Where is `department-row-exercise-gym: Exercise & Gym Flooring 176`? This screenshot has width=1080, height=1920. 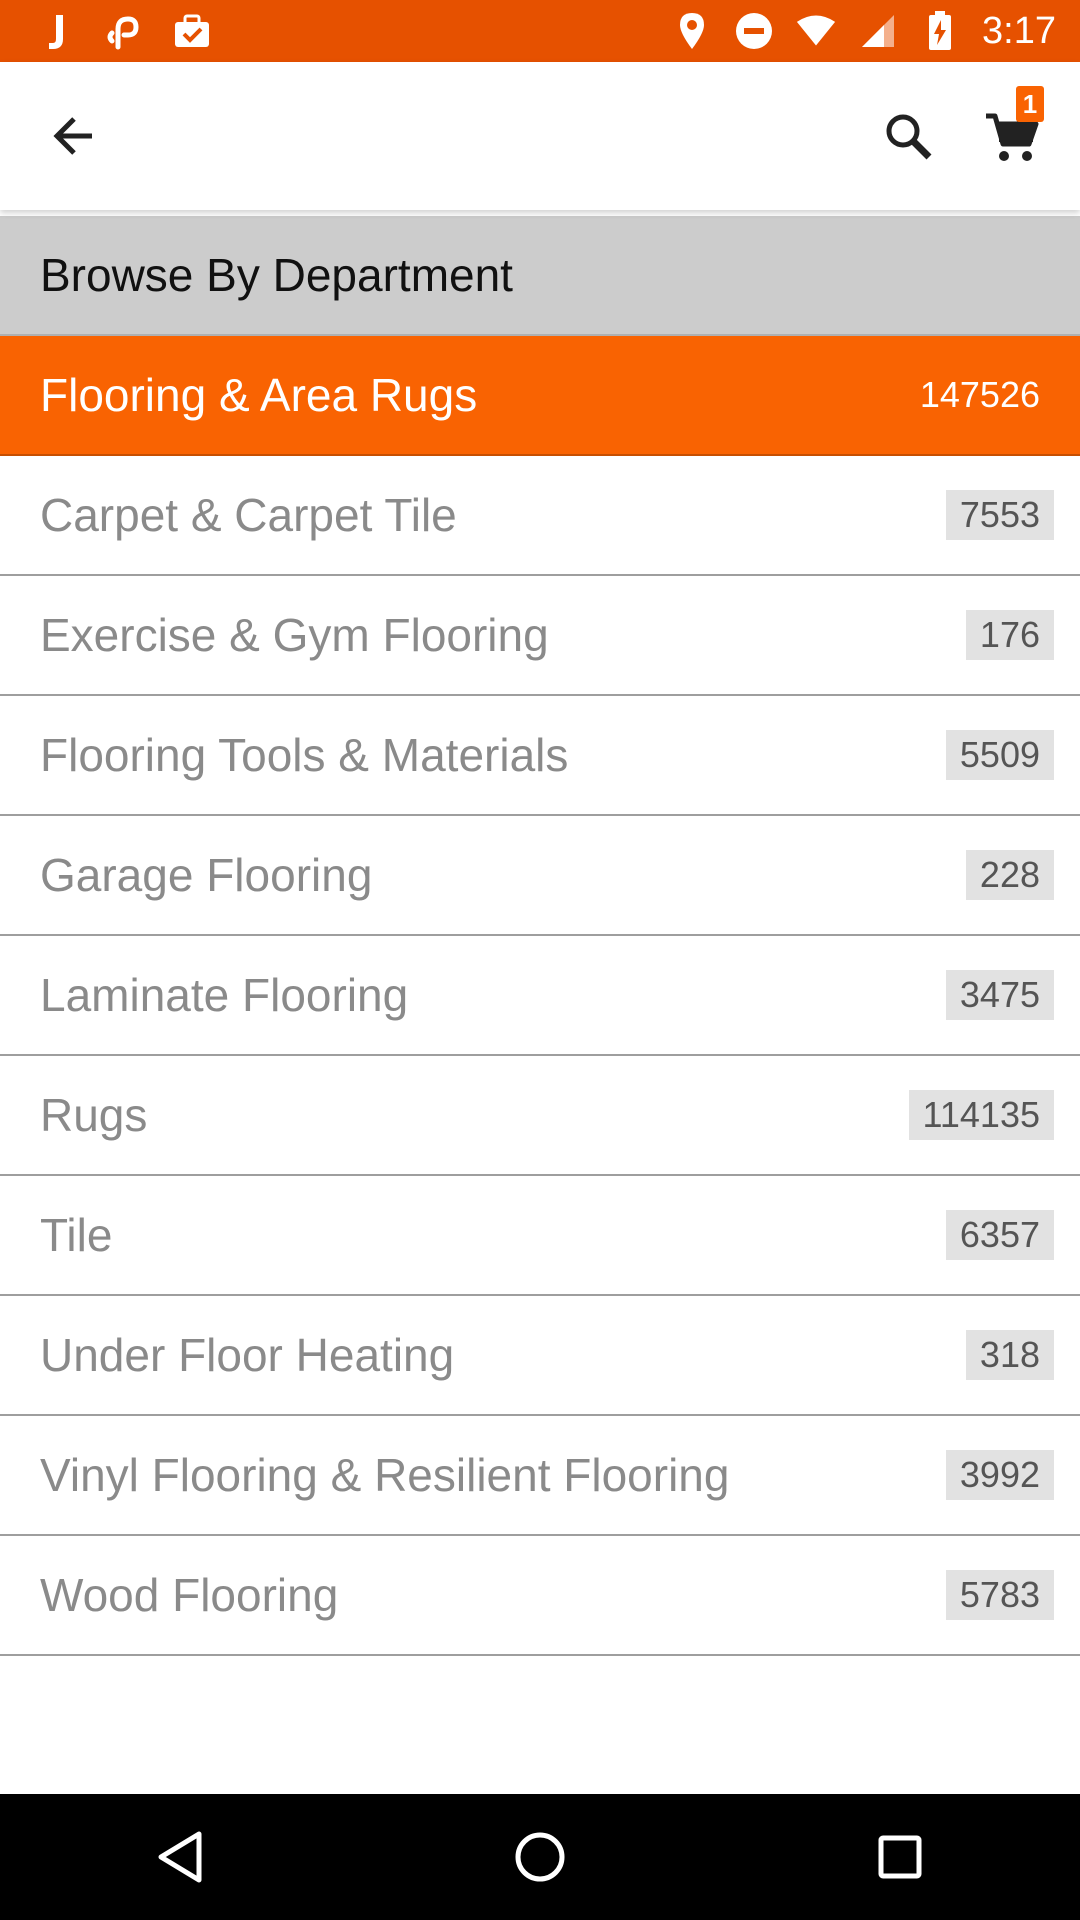 department-row-exercise-gym: Exercise & Gym Flooring 176 is located at coordinates (540, 636).